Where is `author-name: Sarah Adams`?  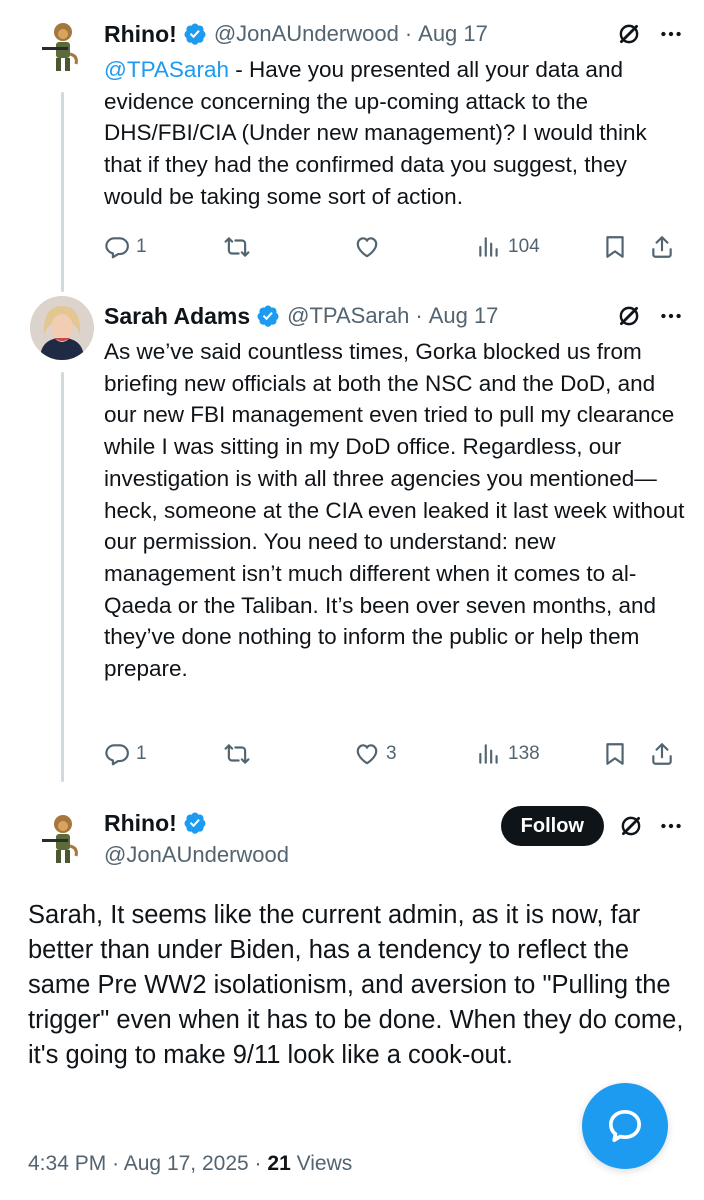
author-name: Sarah Adams is located at coordinates (177, 316).